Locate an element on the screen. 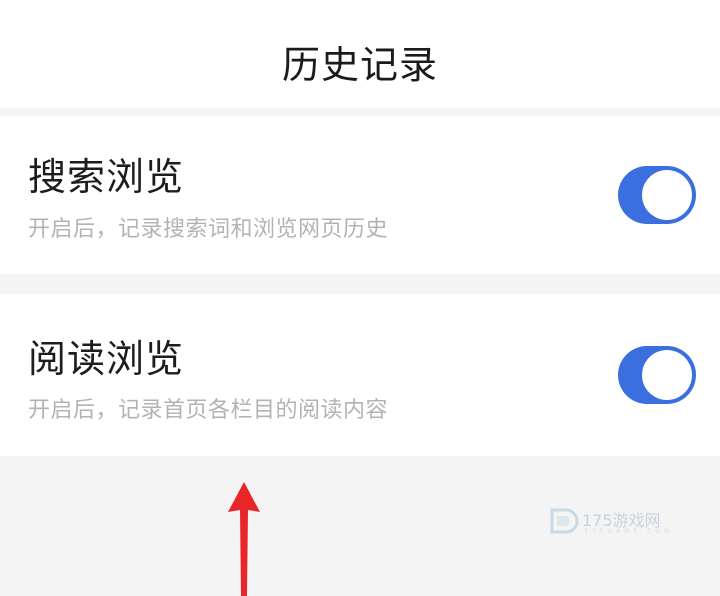 The height and width of the screenshot is (596, 720). setting-description-search-browsing: 开启后，记录搜索词和浏览网页历史 is located at coordinates (208, 229).